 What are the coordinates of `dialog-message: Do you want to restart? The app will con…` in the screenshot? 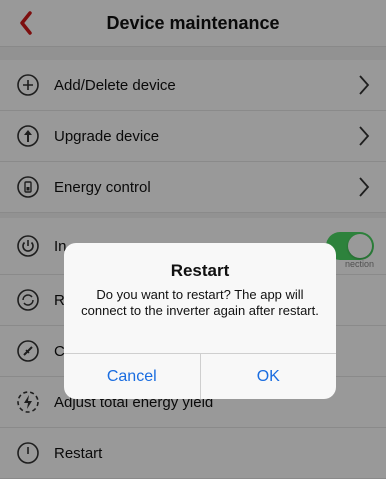 It's located at (200, 302).